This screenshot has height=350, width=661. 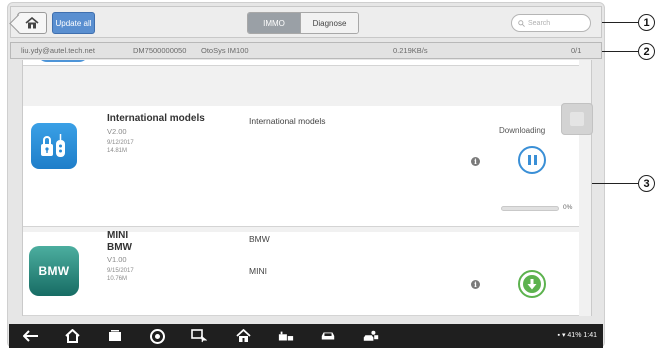 What do you see at coordinates (117, 279) in the screenshot?
I see `app-size: 10.76M` at bounding box center [117, 279].